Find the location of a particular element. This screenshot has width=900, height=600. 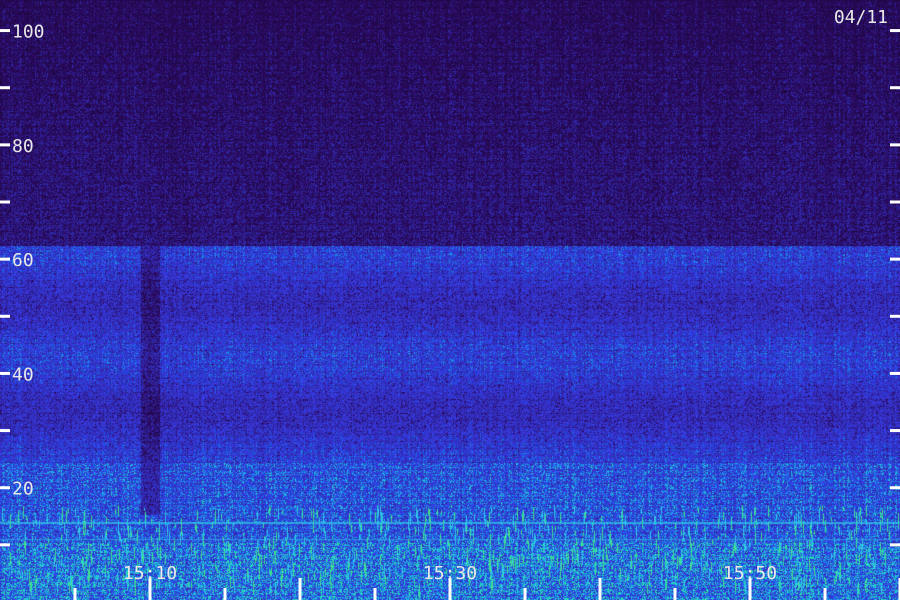

y-axis-right is located at coordinates (895, 288).